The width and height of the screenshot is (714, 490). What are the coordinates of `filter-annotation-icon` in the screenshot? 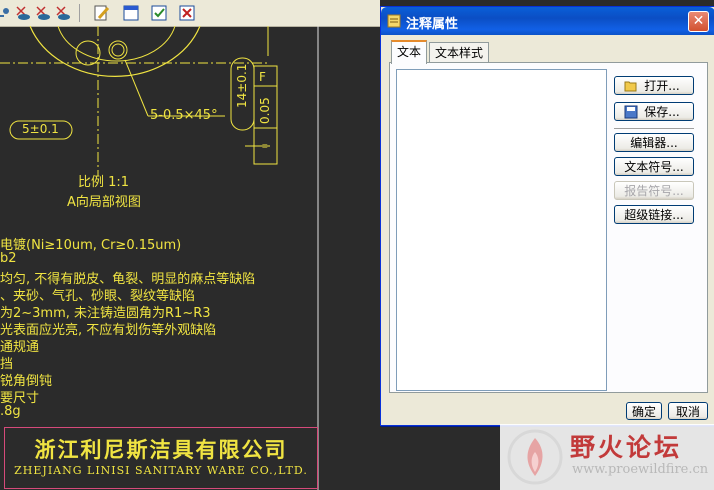 It's located at (63, 13).